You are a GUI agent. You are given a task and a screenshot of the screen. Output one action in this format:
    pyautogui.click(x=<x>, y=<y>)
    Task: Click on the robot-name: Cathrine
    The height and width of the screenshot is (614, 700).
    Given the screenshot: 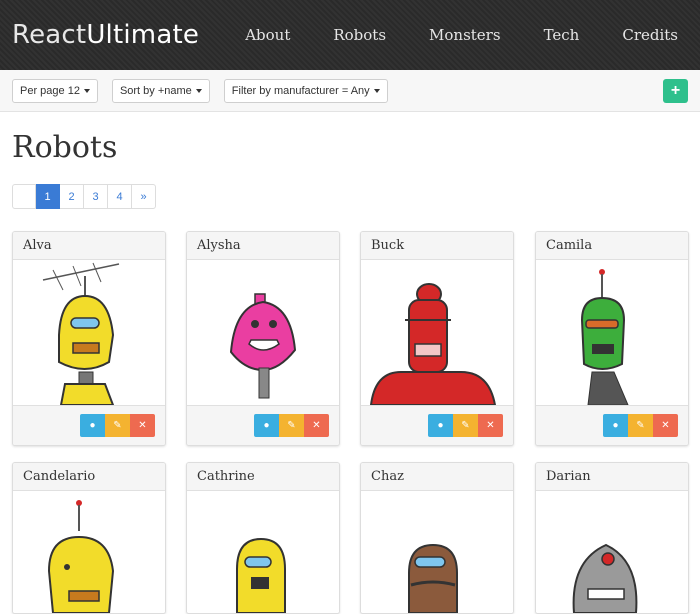 What is the action you would take?
    pyautogui.click(x=263, y=477)
    